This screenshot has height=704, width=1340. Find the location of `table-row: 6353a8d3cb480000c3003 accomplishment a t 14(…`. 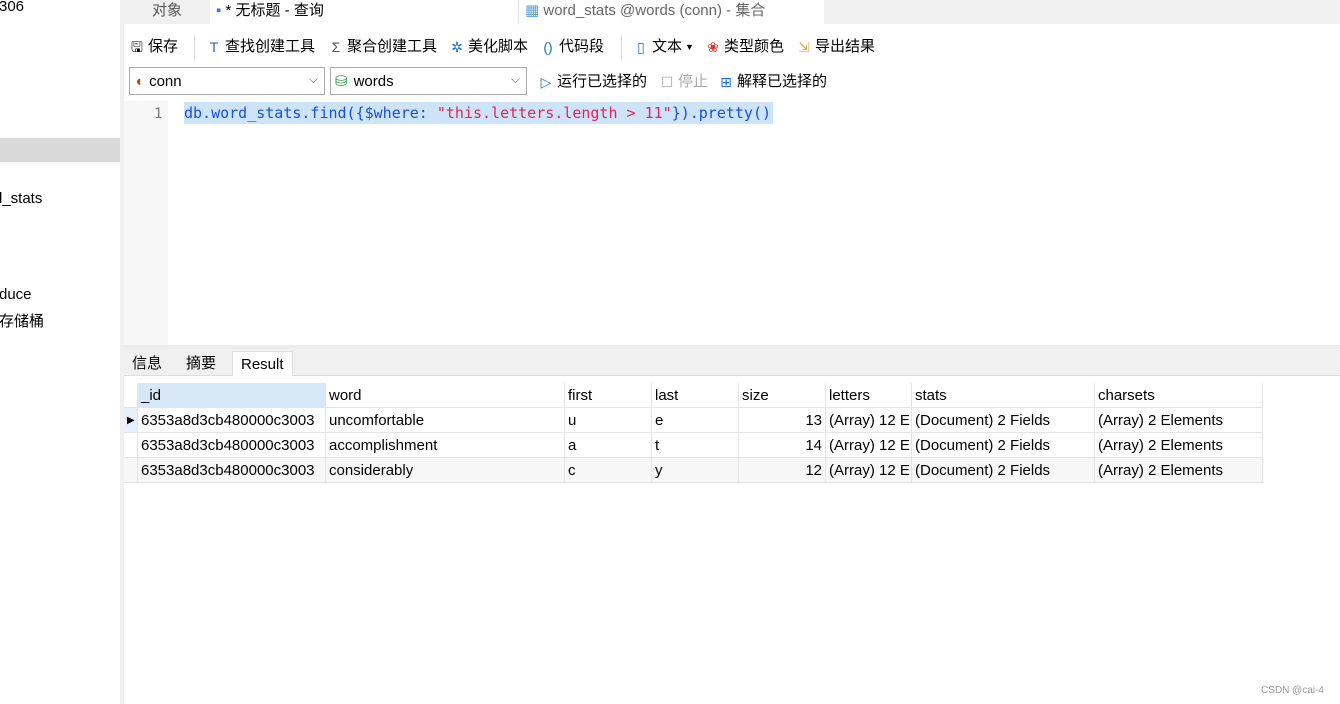

table-row: 6353a8d3cb480000c3003 accomplishment a t 14(… is located at coordinates (694, 445).